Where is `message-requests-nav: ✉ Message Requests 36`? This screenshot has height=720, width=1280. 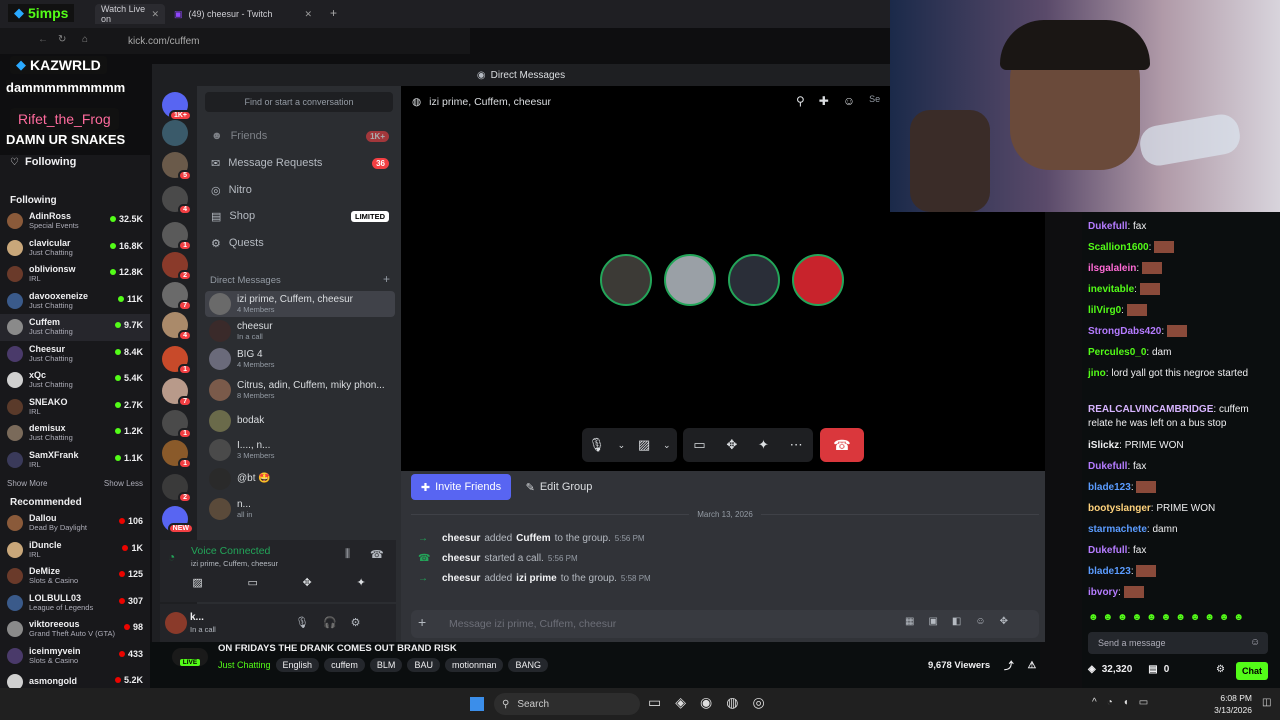
message-requests-nav: ✉ Message Requests 36 is located at coordinates (300, 163).